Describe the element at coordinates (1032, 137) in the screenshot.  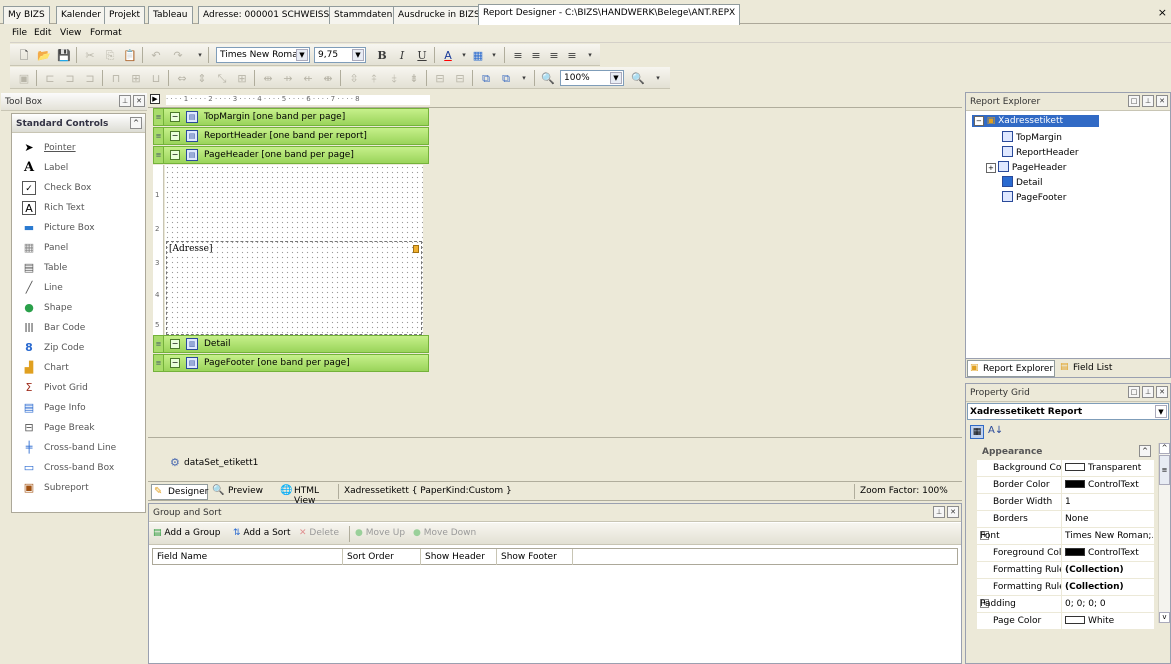
I see `tree-node-top-margin: TopMargin` at that location.